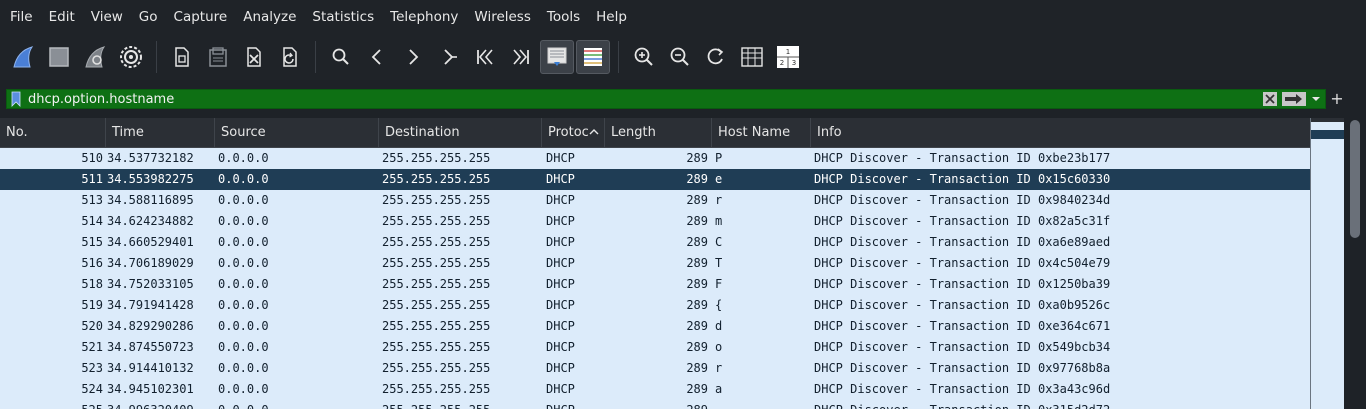 The image size is (1366, 409). Describe the element at coordinates (148, 17) in the screenshot. I see `menu-go: Go` at that location.